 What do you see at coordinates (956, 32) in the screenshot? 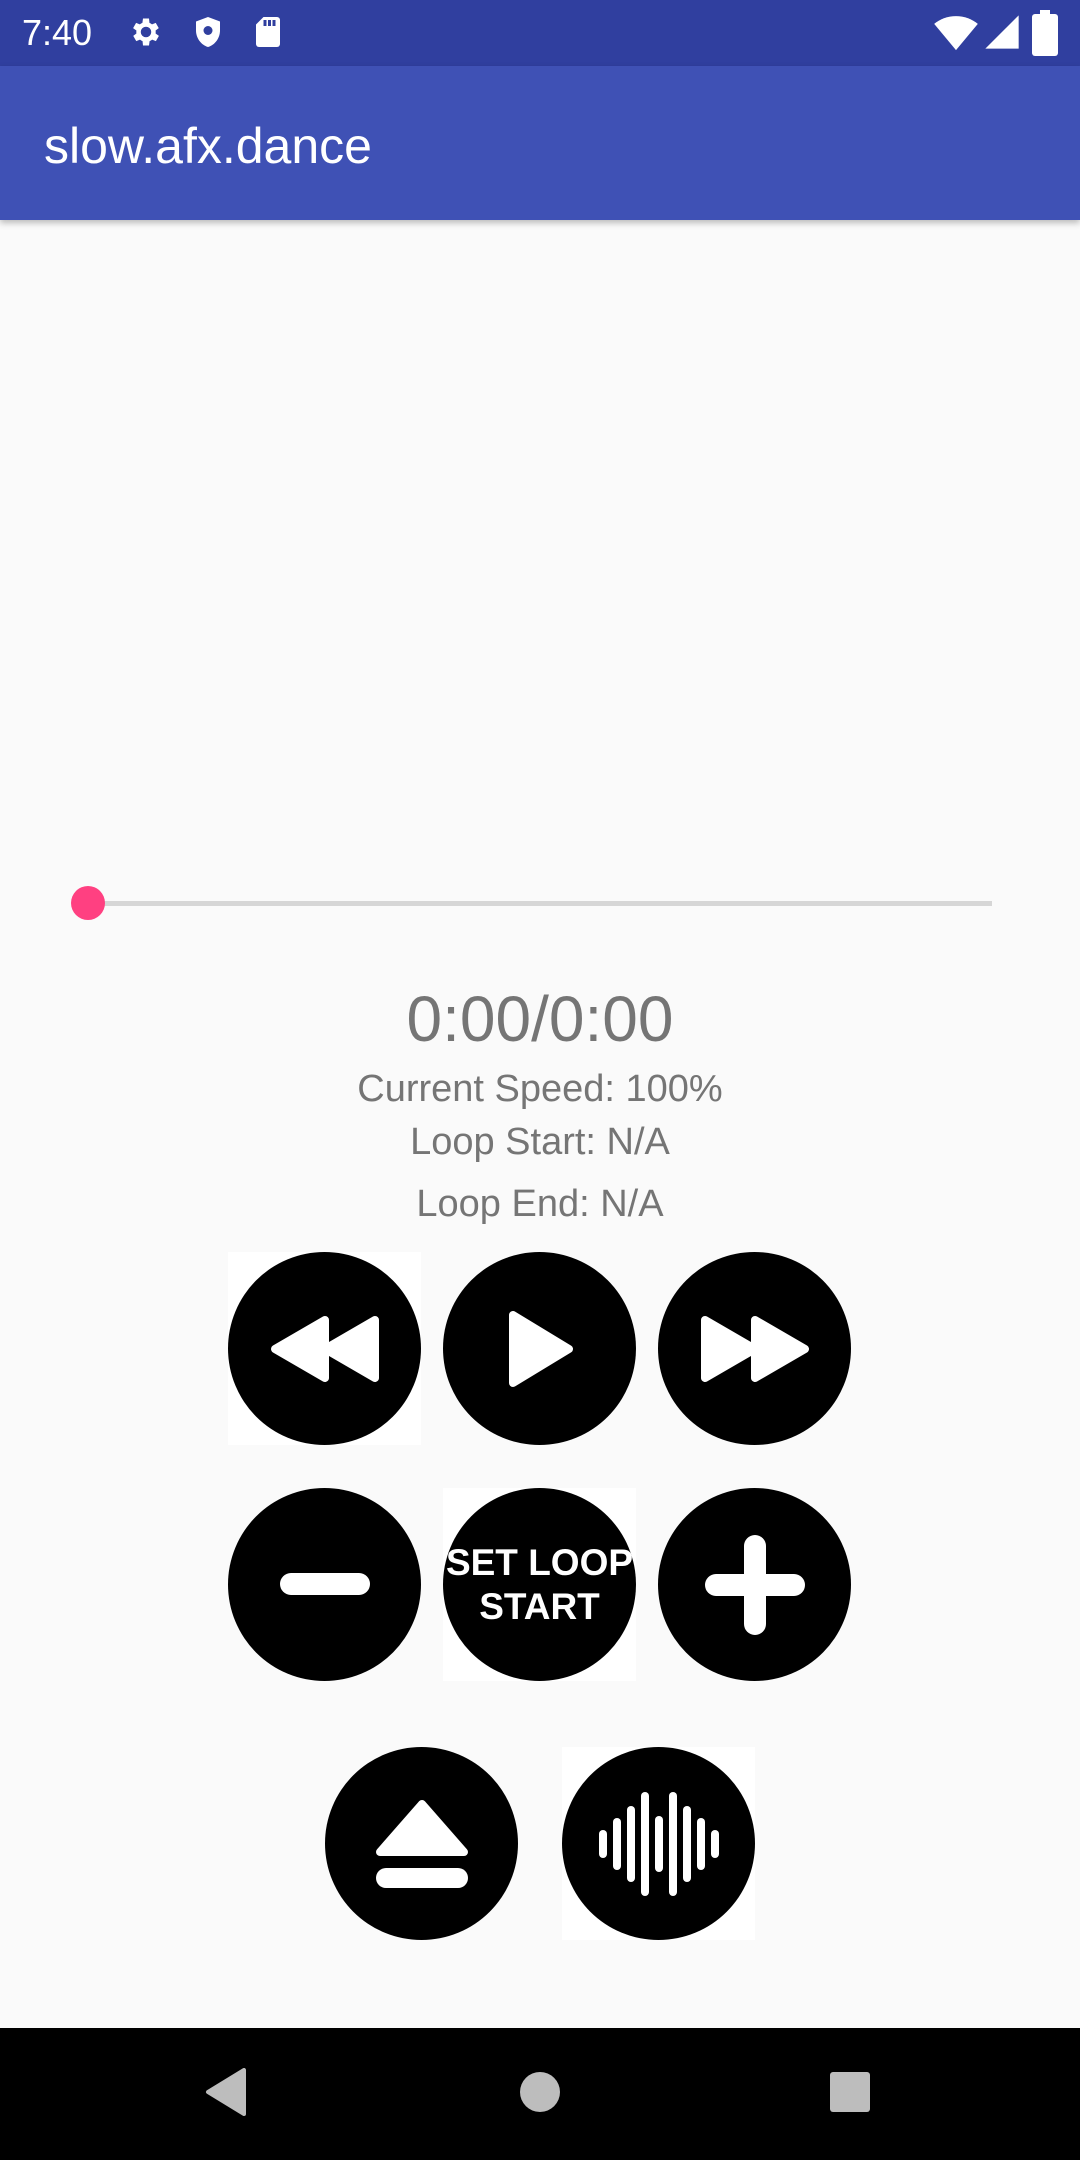
I see `wifi-icon` at bounding box center [956, 32].